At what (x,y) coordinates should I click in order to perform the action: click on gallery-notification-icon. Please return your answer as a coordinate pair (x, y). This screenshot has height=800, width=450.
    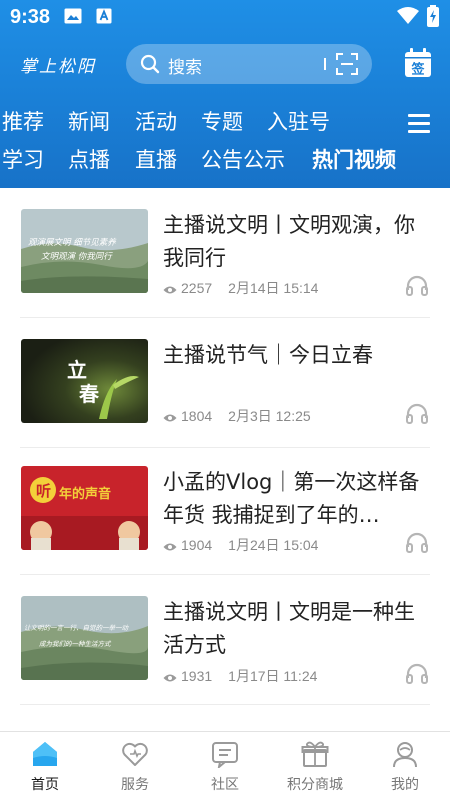
    Looking at the image, I should click on (73, 18).